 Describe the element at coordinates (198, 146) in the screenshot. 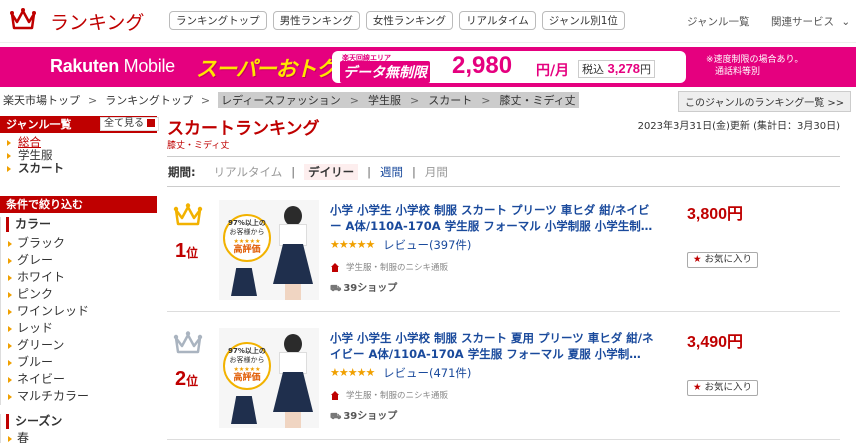

I see `page-subtitle: 膝丈・ミディ丈` at that location.